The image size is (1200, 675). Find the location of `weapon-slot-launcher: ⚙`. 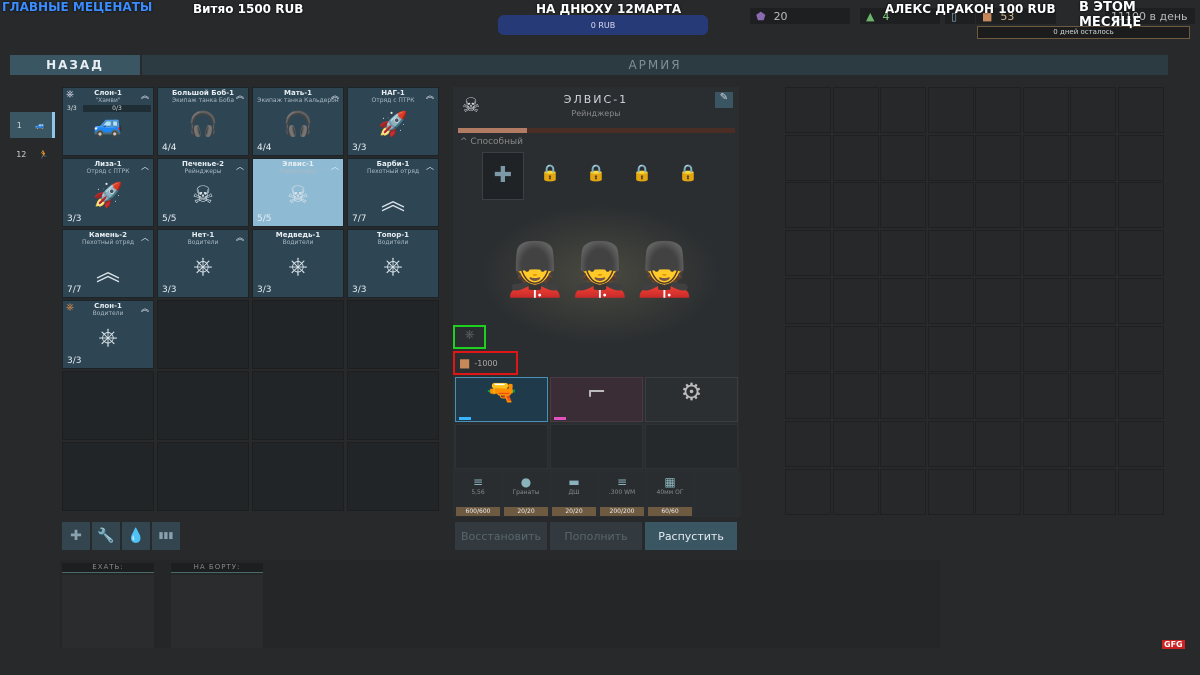

weapon-slot-launcher: ⚙ is located at coordinates (691, 399).